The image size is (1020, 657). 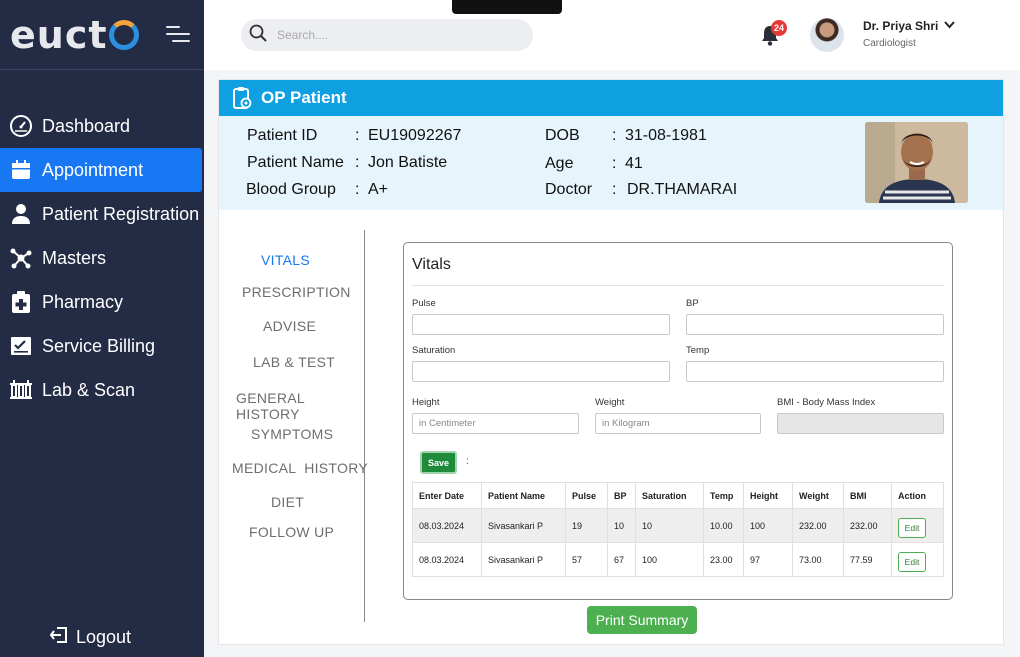 I want to click on column-header: Temp, so click(x=723, y=495).